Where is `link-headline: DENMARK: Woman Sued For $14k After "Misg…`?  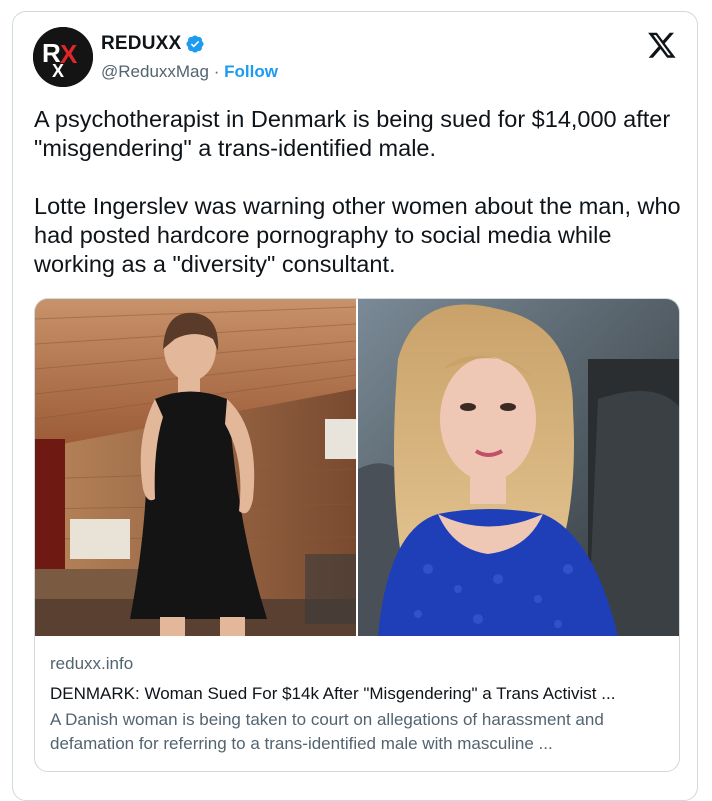 link-headline: DENMARK: Woman Sued For $14k After "Misg… is located at coordinates (333, 693).